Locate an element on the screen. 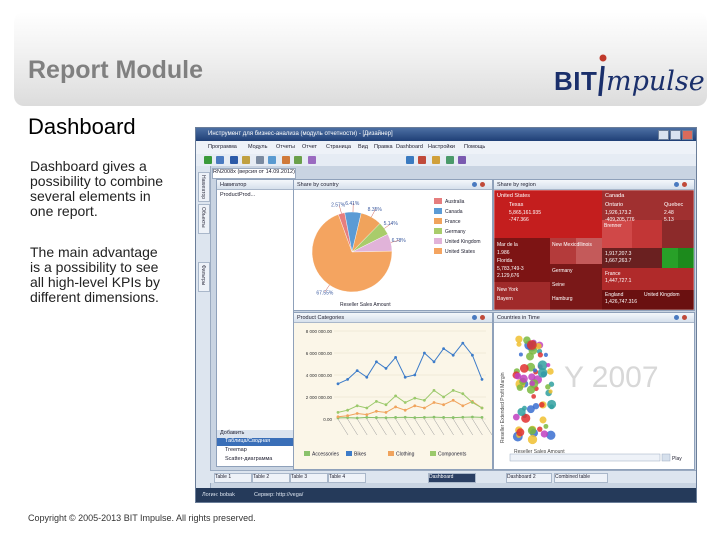 Image resolution: width=720 pixels, height=540 pixels. chart-icon is located at coordinates (286, 160).